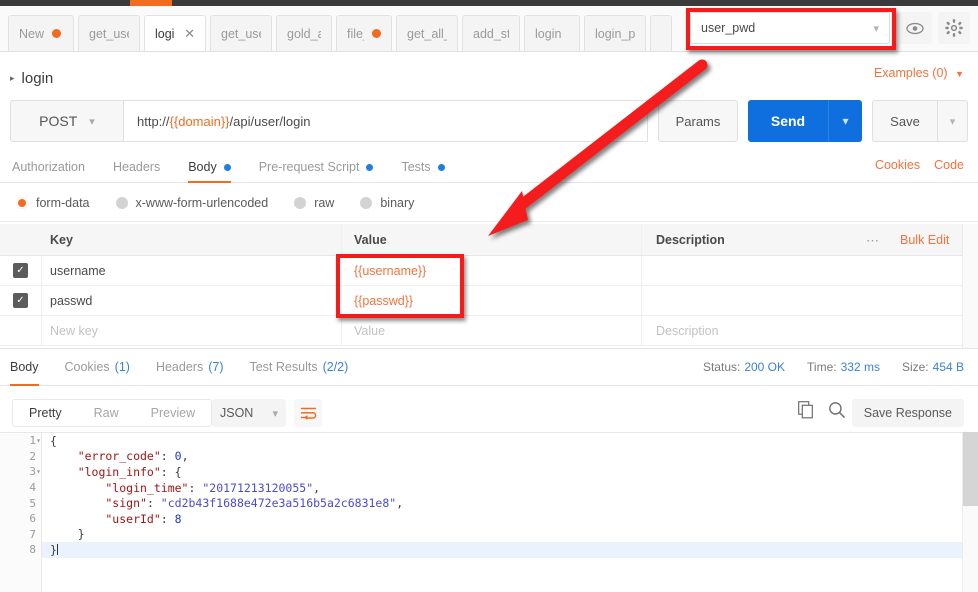  I want to click on request-tab-login: login ✕, so click(175, 33).